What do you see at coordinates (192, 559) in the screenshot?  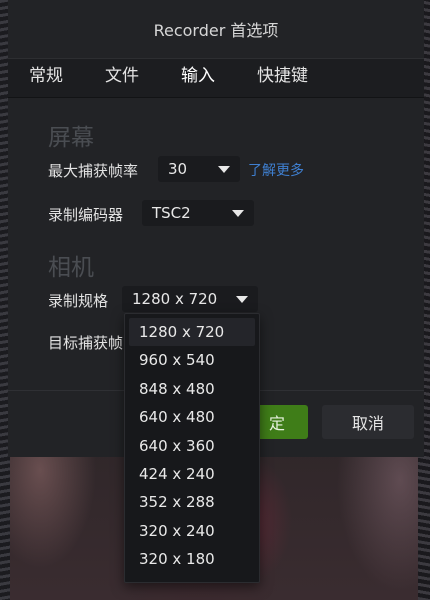 I see `dropdown-option: 320 x 180` at bounding box center [192, 559].